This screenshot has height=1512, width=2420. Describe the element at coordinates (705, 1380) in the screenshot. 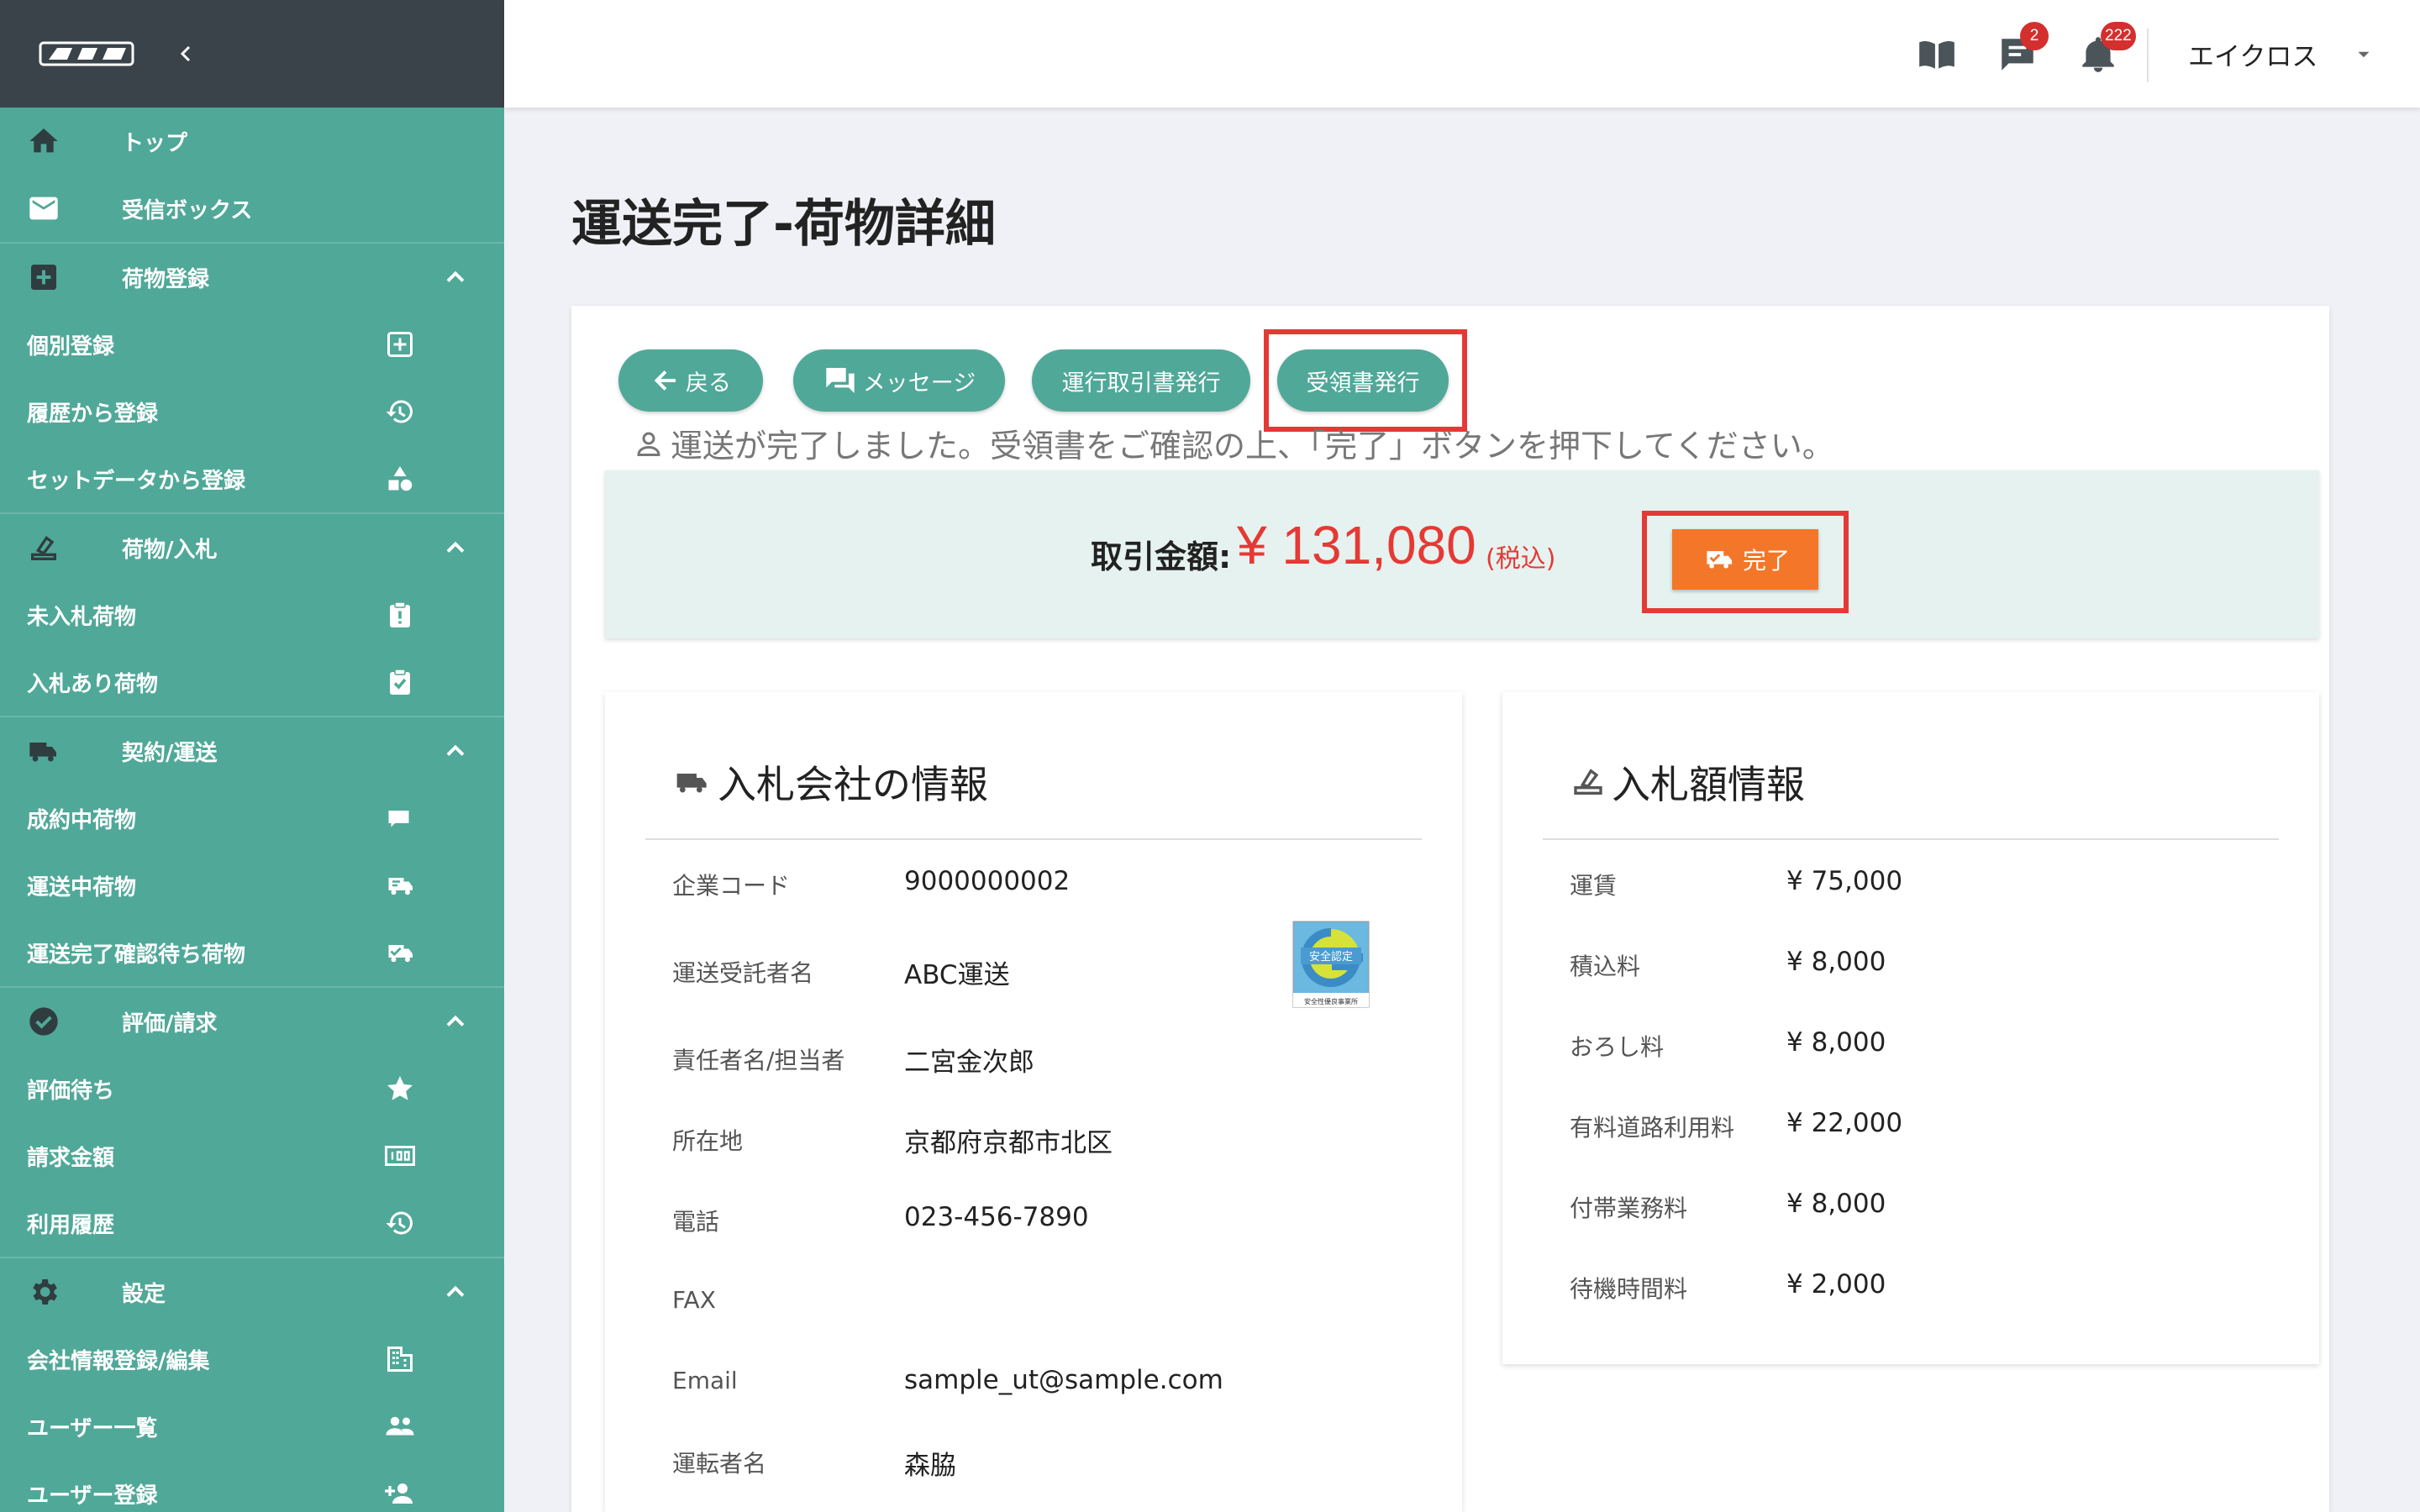

I see `email-label: Email` at that location.